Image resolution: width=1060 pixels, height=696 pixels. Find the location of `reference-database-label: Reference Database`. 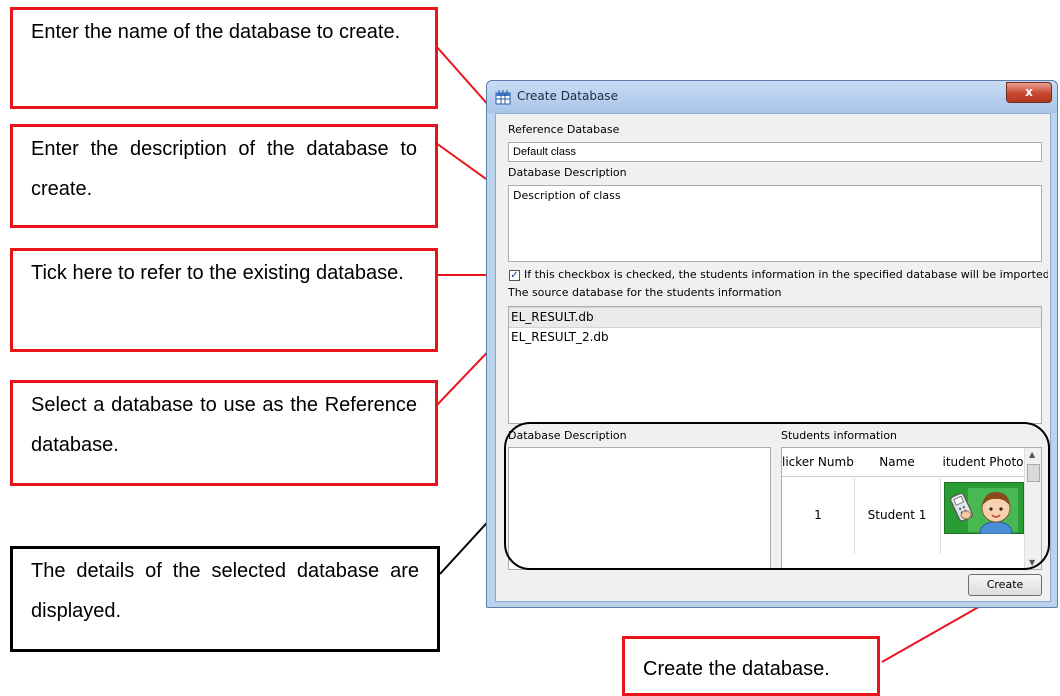

reference-database-label: Reference Database is located at coordinates (564, 129).